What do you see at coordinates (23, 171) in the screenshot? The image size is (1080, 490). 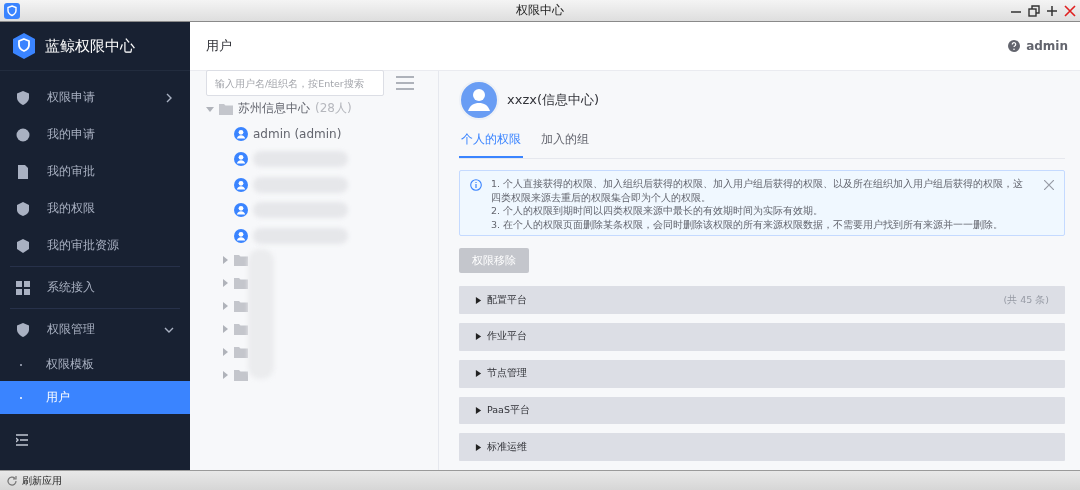 I see `doc-icon` at bounding box center [23, 171].